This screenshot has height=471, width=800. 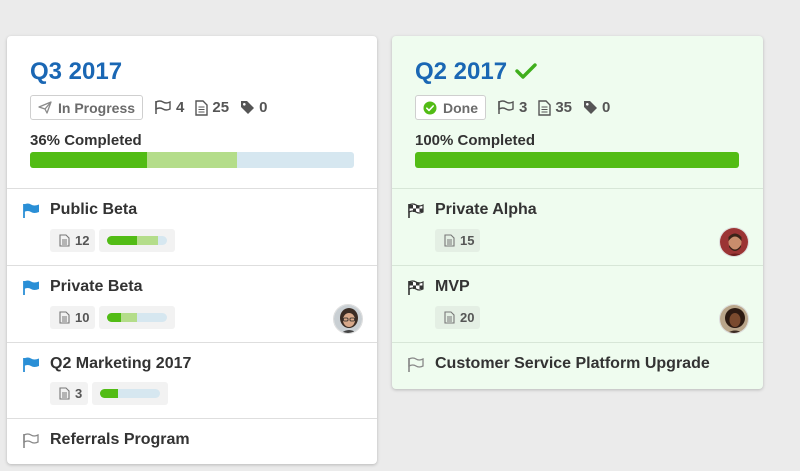 What do you see at coordinates (96, 286) in the screenshot?
I see `item-title: Private Beta` at bounding box center [96, 286].